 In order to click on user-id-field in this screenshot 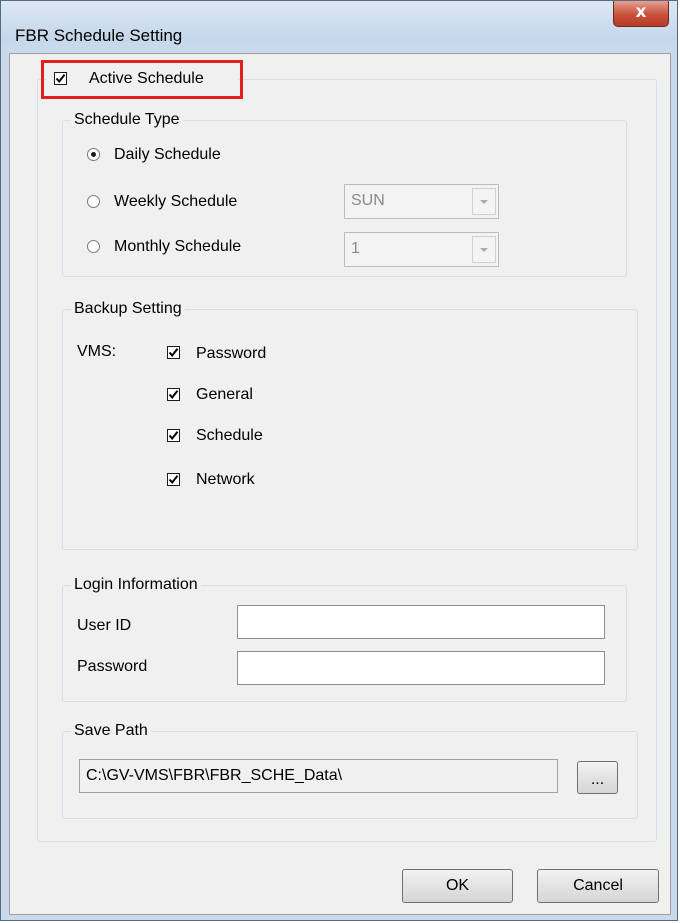, I will do `click(421, 622)`.